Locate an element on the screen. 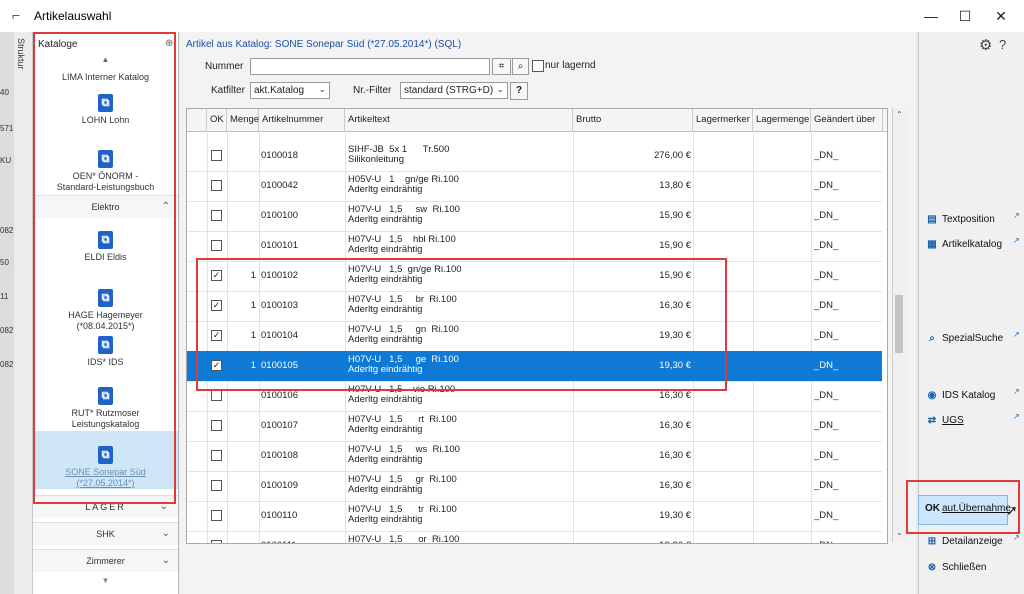 This screenshot has height=594, width=1024. close-button: ✕ is located at coordinates (1001, 16).